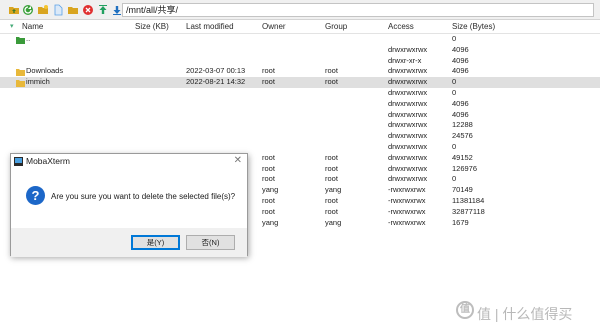 Image resolution: width=600 pixels, height=332 pixels. What do you see at coordinates (210, 242) in the screenshot?
I see `no-button: 否(N)` at bounding box center [210, 242].